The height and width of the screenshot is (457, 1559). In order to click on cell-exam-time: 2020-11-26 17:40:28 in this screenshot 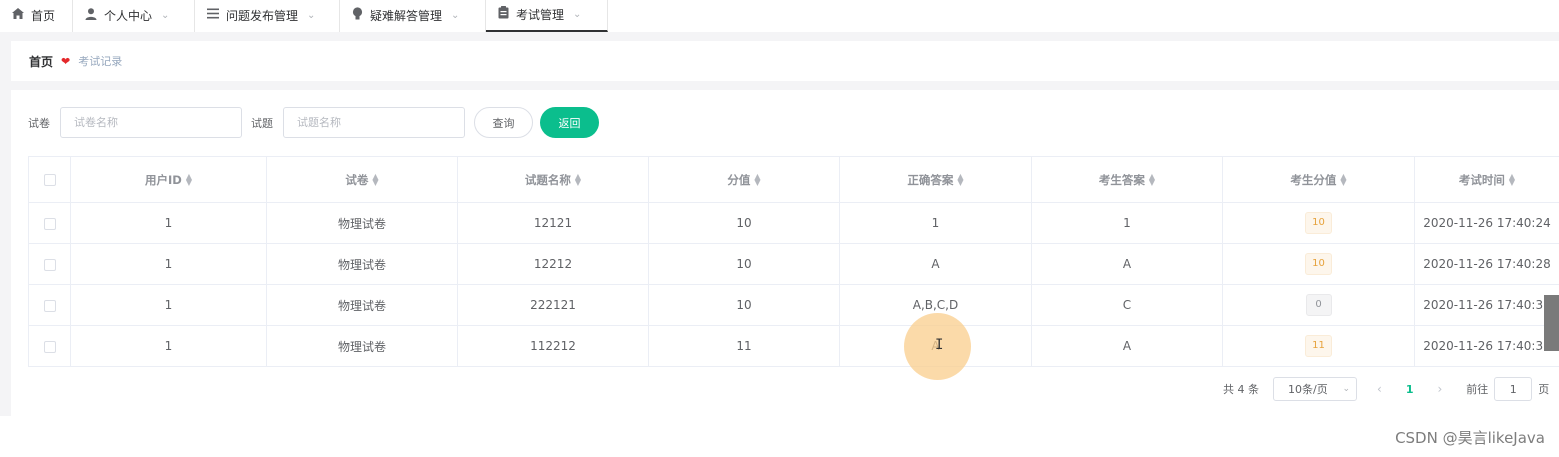, I will do `click(1486, 264)`.